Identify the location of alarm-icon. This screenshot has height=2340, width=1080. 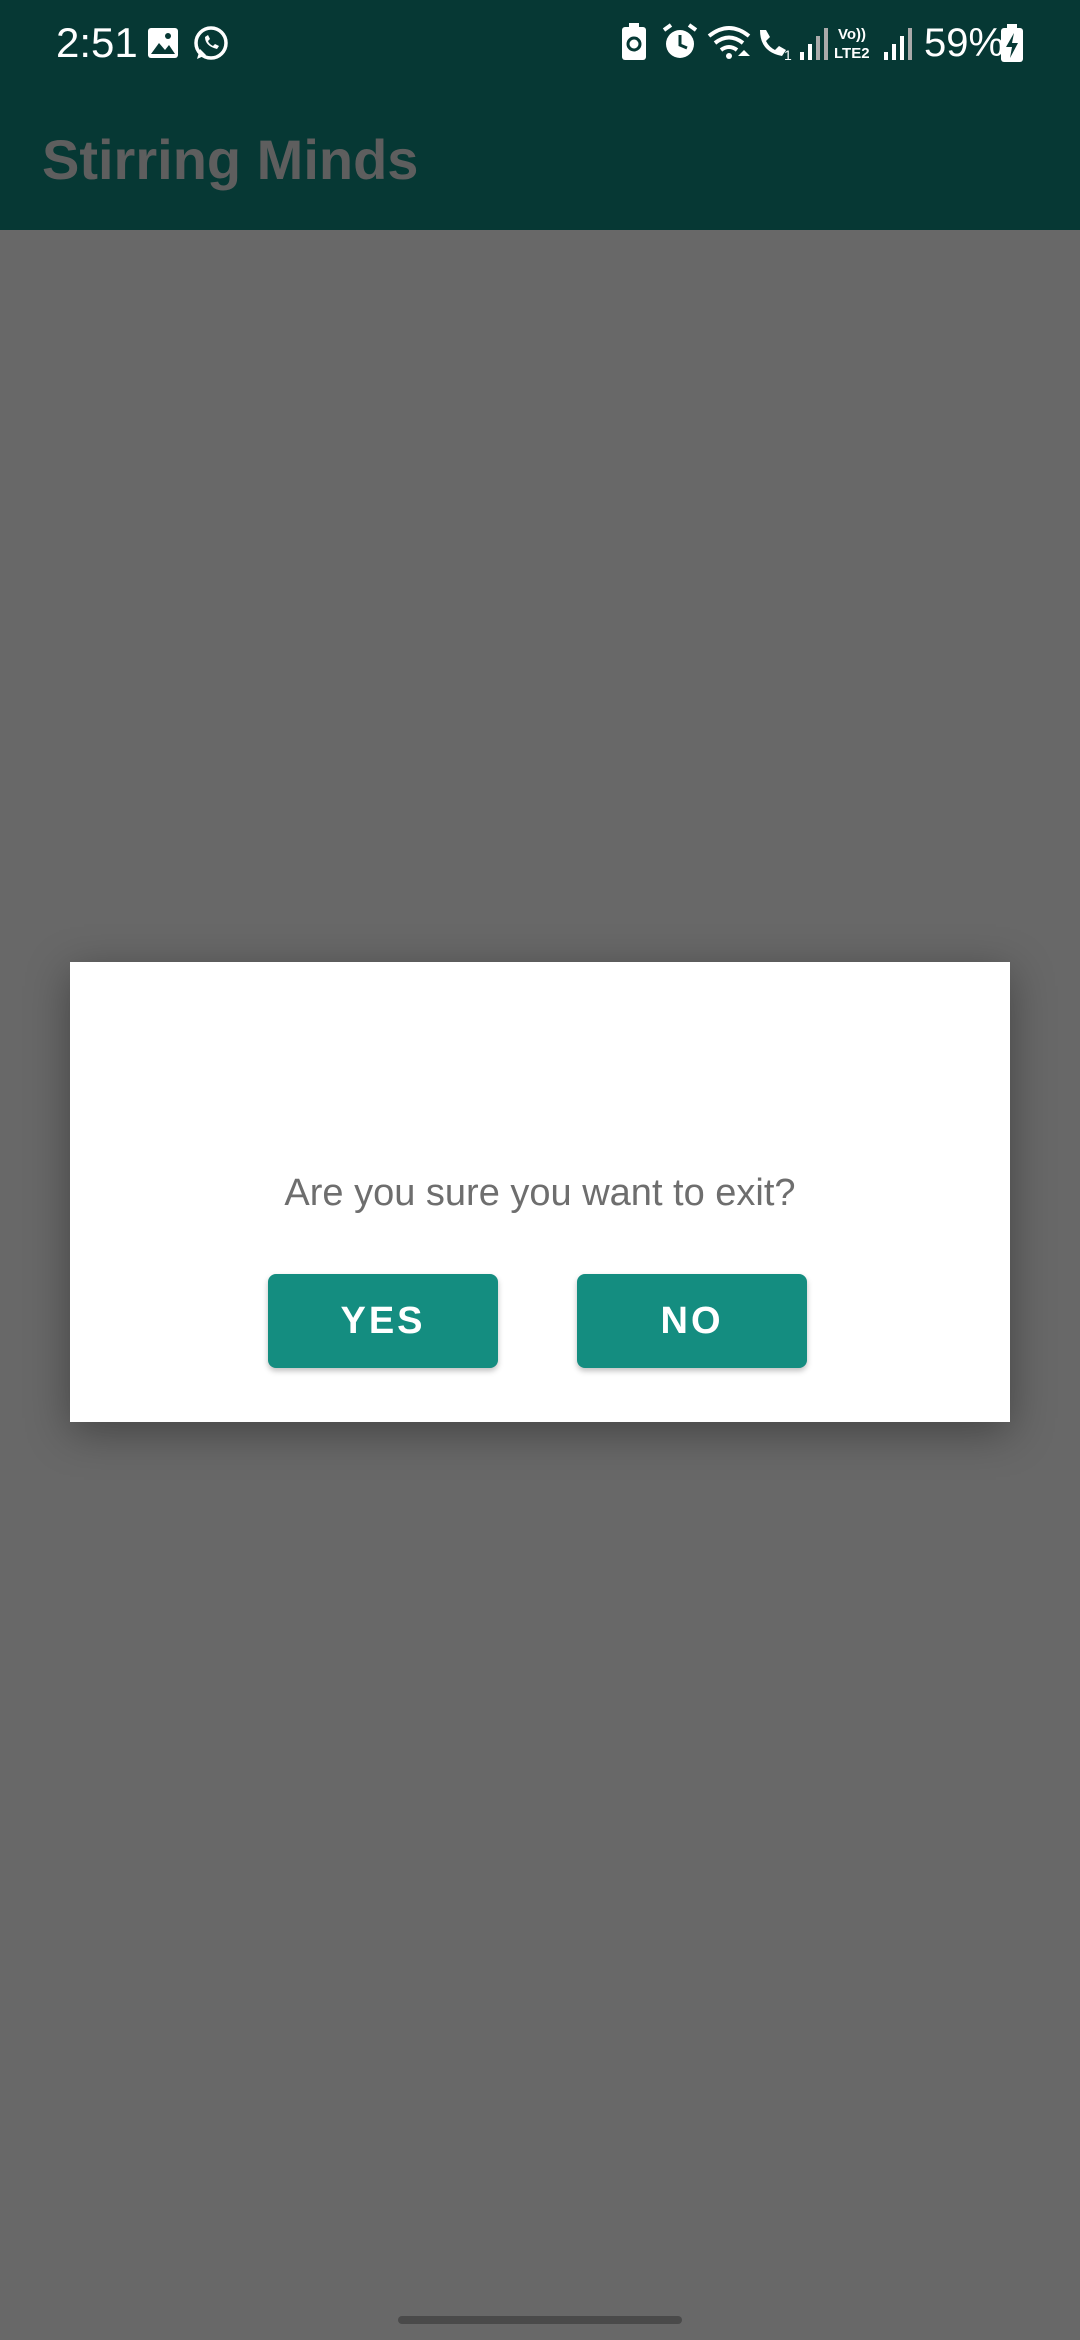
(680, 42).